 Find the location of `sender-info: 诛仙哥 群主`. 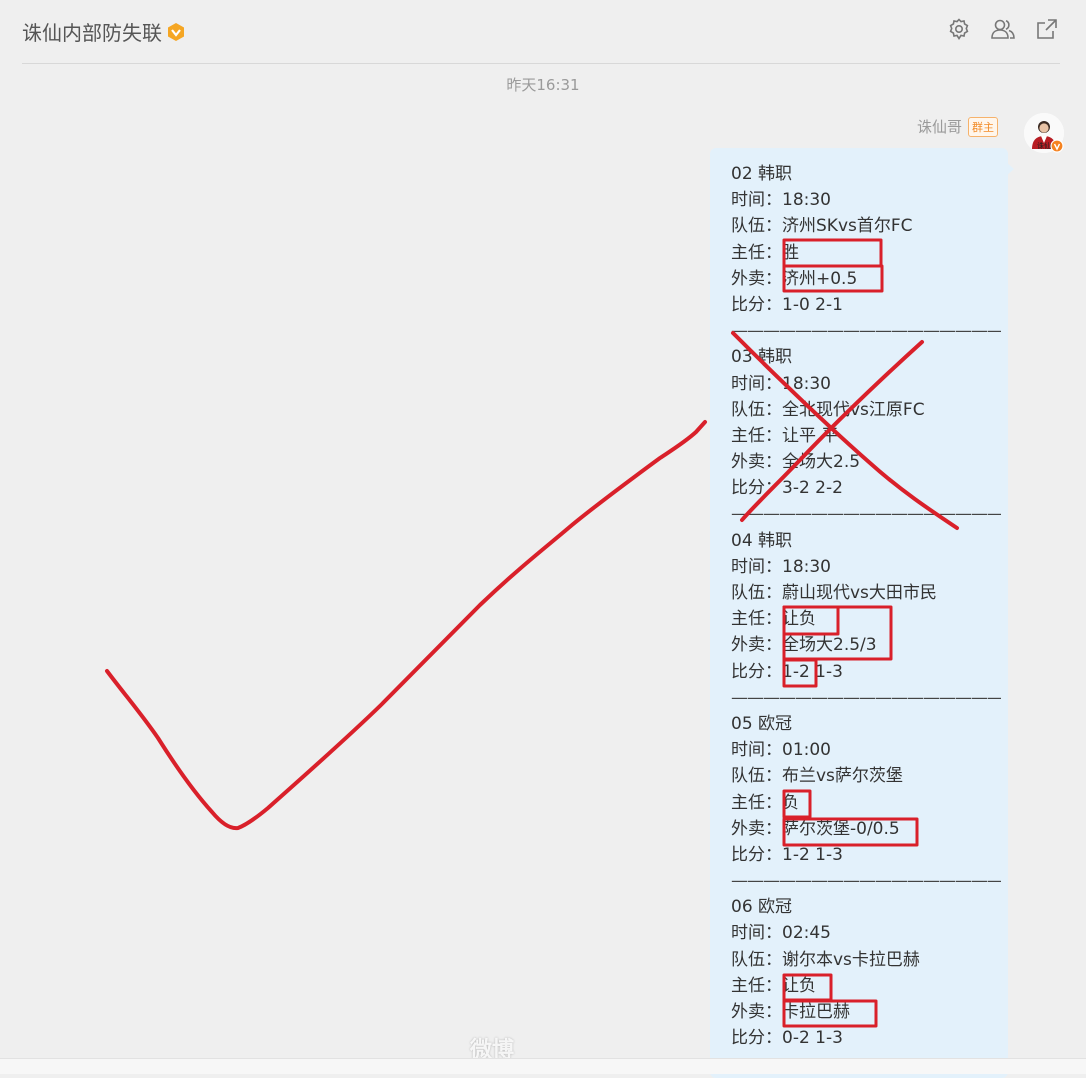

sender-info: 诛仙哥 群主 is located at coordinates (957, 126).